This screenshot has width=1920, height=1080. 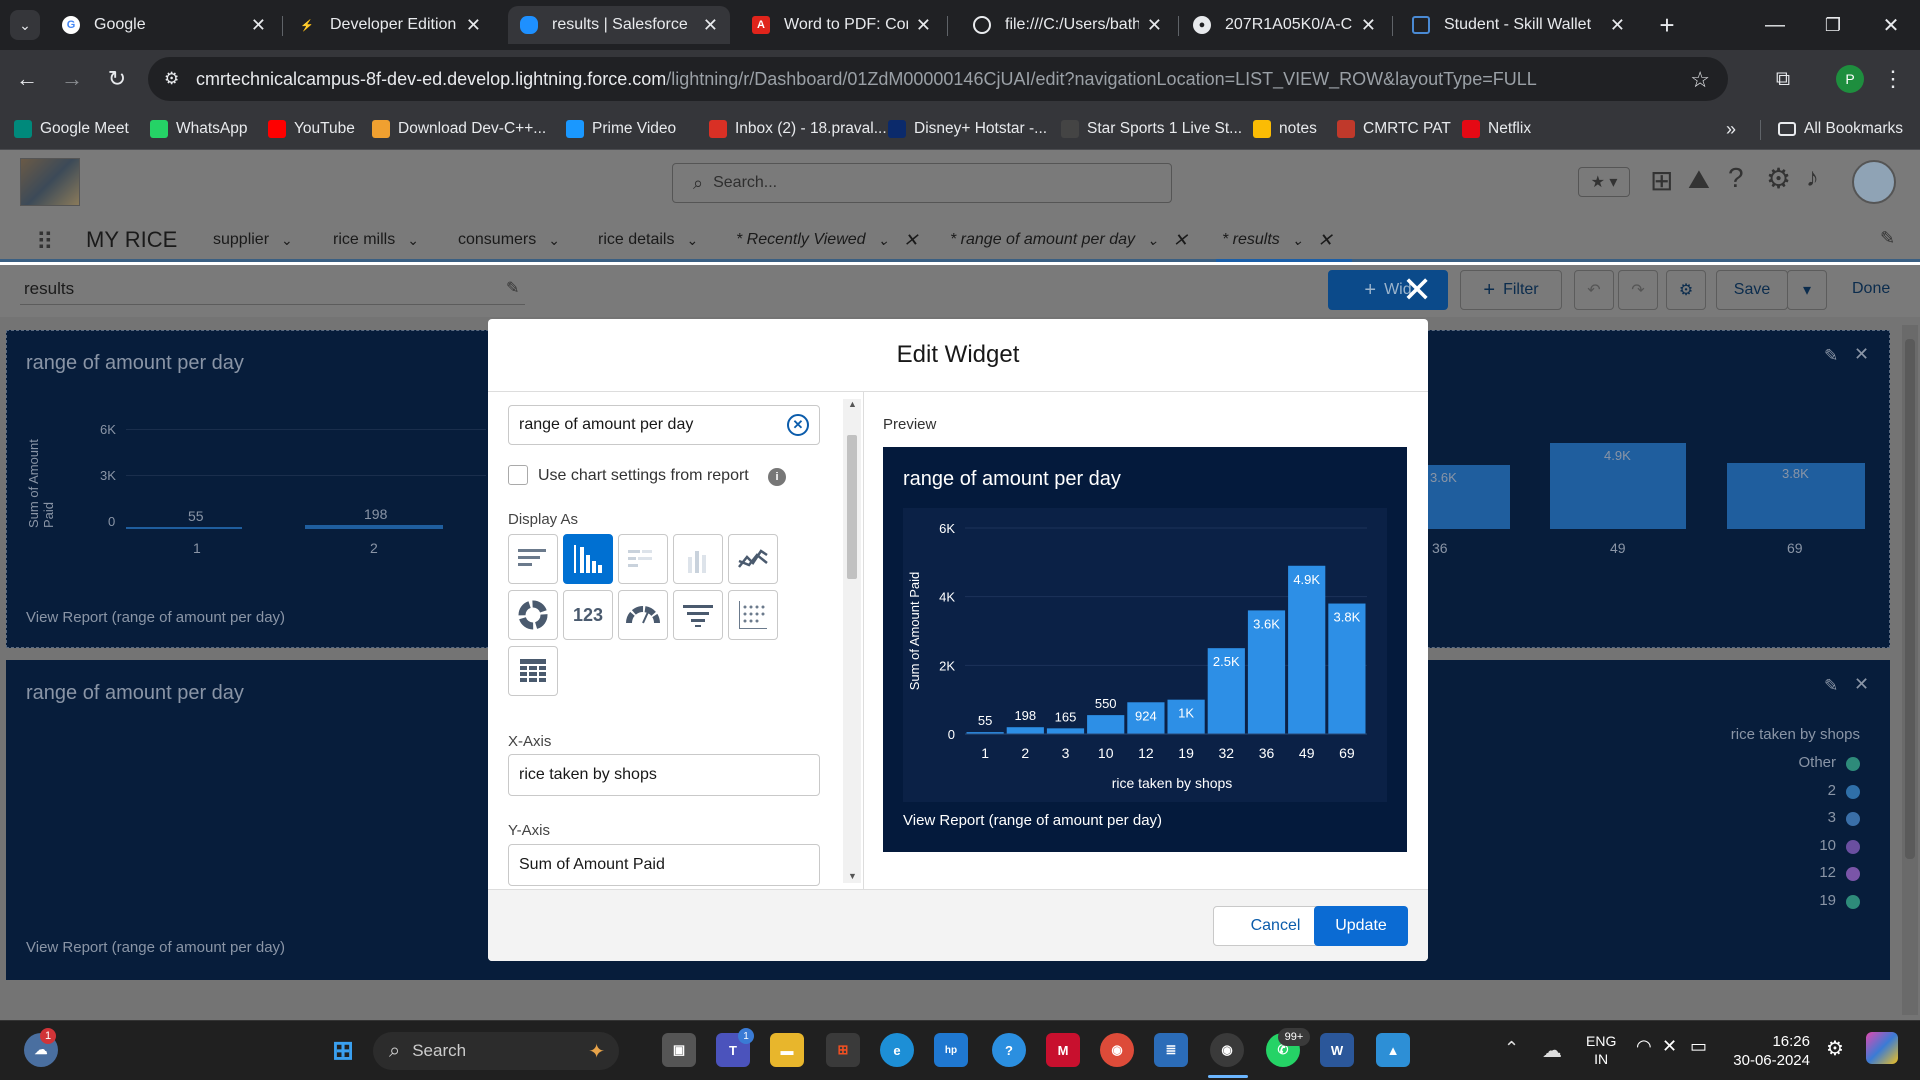 I want to click on browser-tab-5: file:///C:/Users/bathu ✕, so click(x=1067, y=25).